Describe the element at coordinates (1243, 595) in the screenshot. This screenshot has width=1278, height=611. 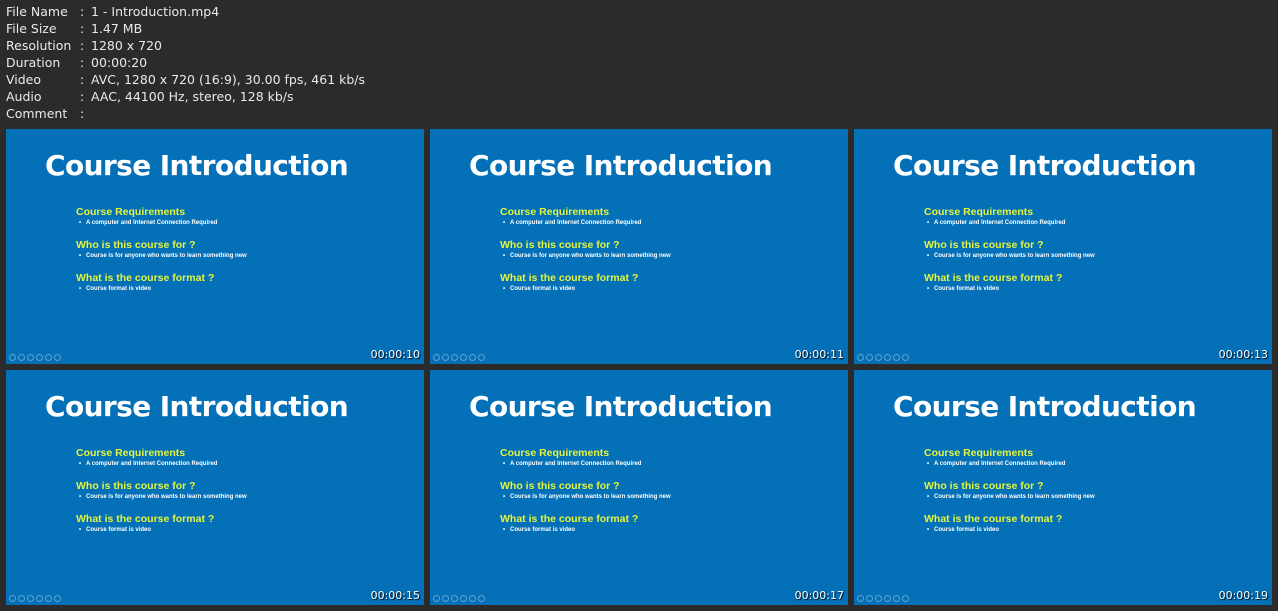
I see `thumbnail-timestamp: 00:00:19` at that location.